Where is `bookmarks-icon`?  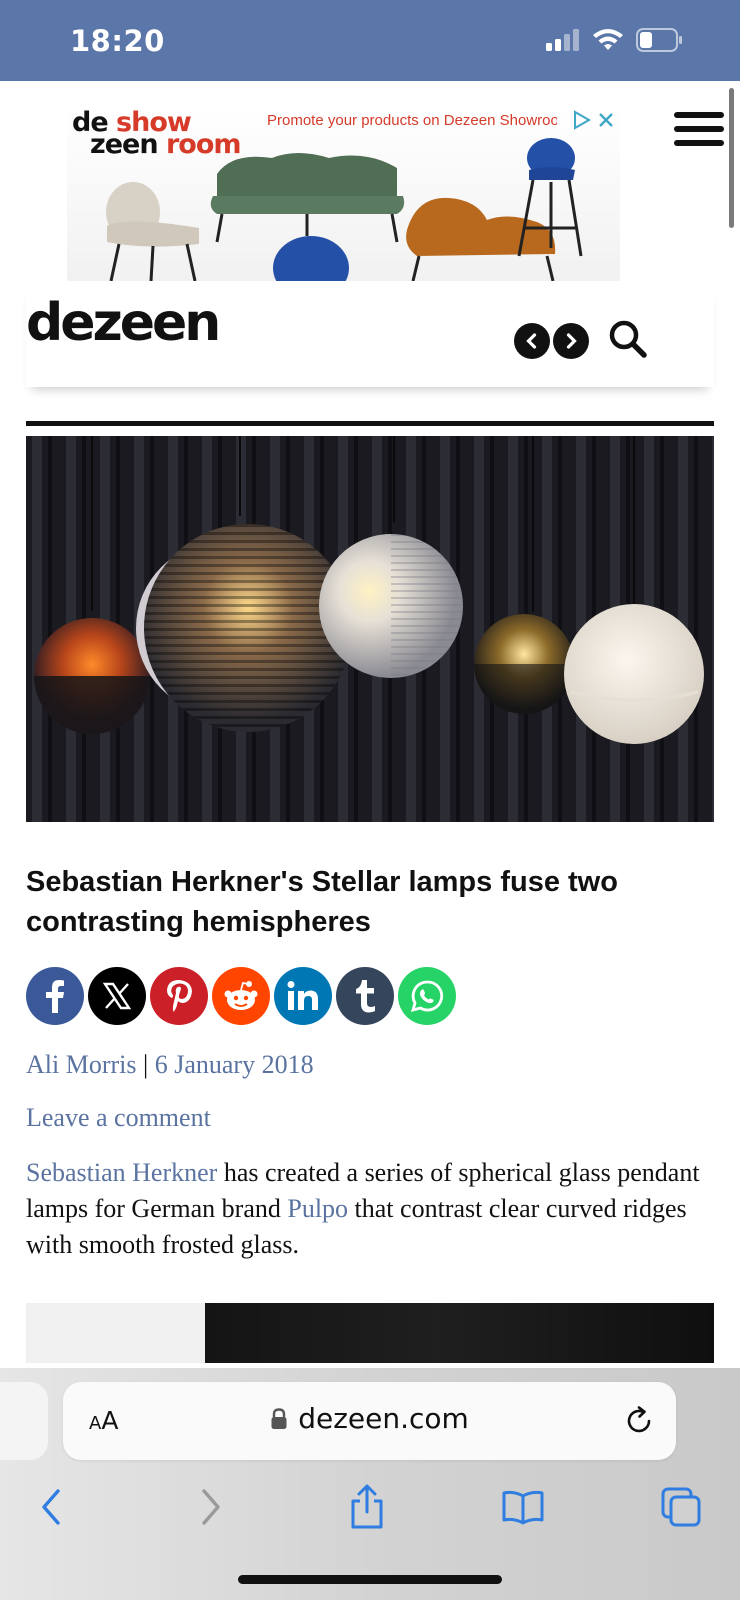 bookmarks-icon is located at coordinates (523, 1507).